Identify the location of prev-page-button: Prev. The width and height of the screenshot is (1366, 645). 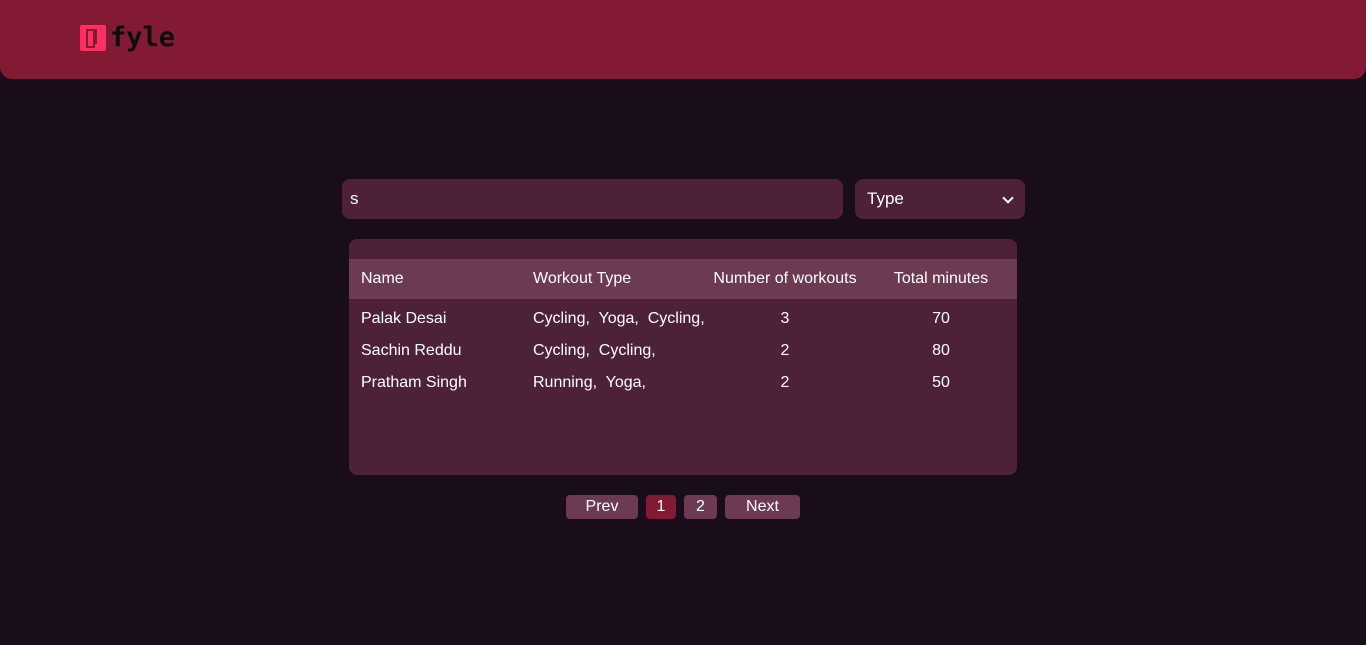
(602, 507).